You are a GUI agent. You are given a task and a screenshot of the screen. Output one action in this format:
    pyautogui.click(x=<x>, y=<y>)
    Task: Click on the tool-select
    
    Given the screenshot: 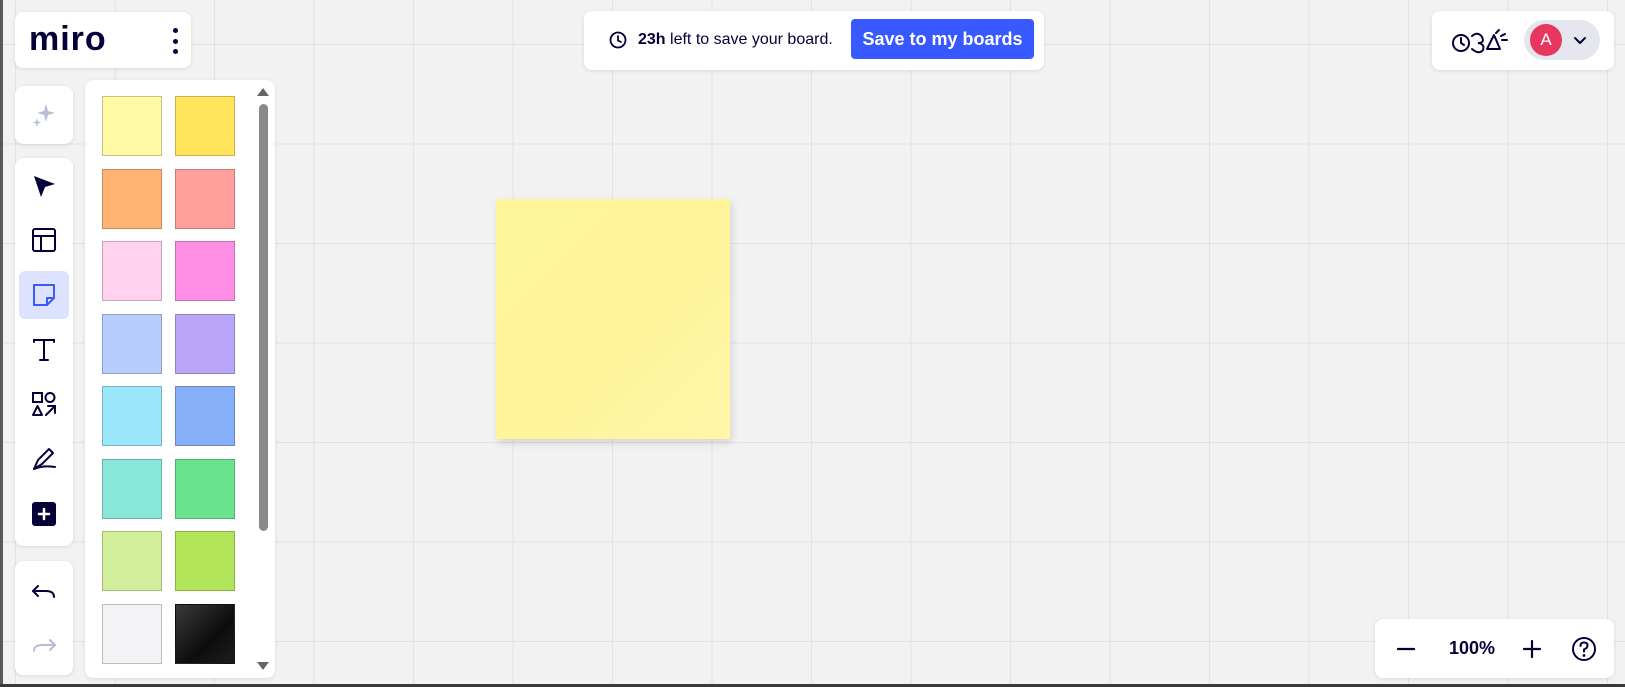 What is the action you would take?
    pyautogui.click(x=44, y=186)
    